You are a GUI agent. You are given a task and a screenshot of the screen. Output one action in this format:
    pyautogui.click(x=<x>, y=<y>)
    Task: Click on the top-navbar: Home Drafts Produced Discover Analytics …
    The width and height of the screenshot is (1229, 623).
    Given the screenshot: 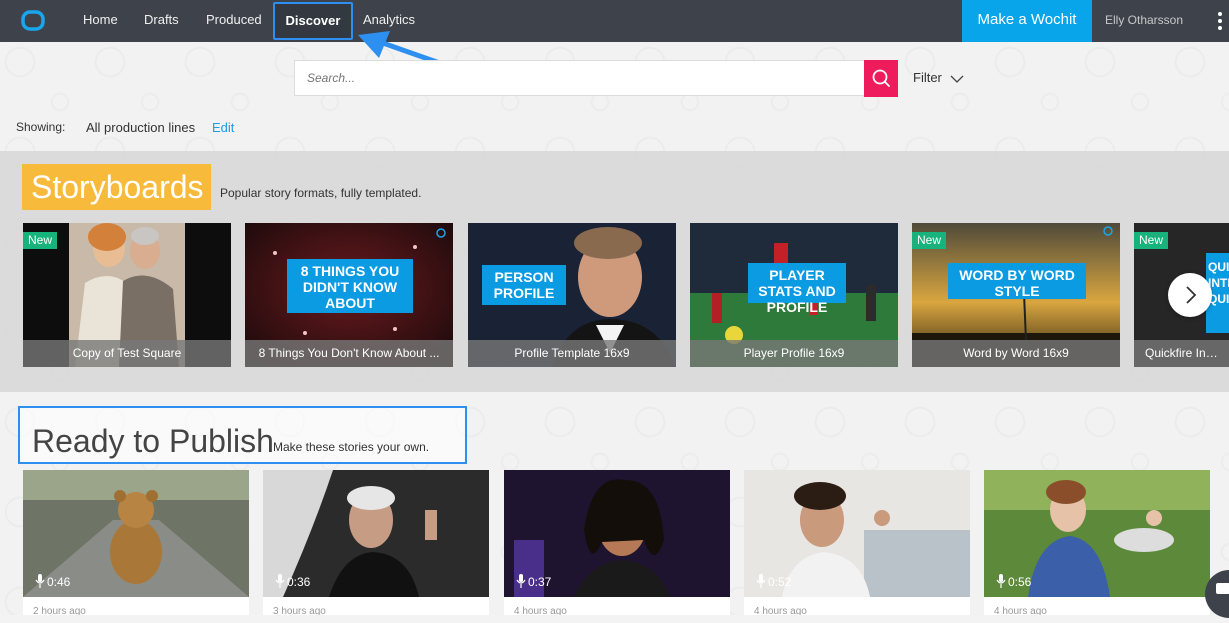 What is the action you would take?
    pyautogui.click(x=614, y=21)
    